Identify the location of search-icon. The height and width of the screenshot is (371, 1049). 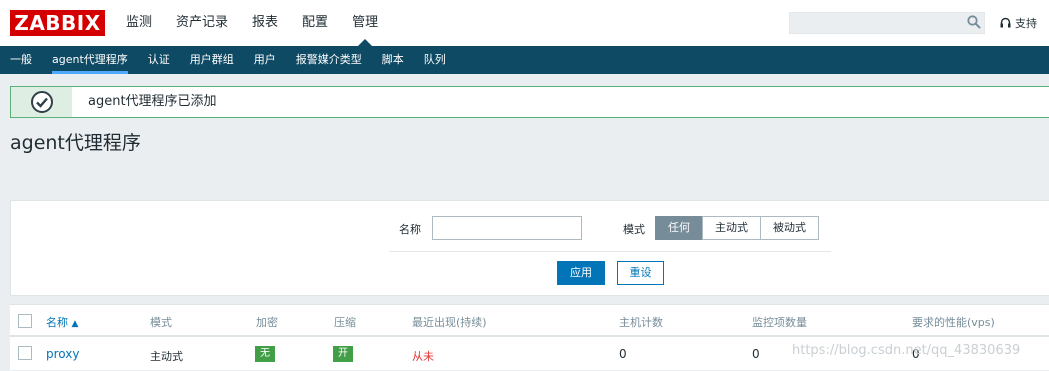
(974, 22).